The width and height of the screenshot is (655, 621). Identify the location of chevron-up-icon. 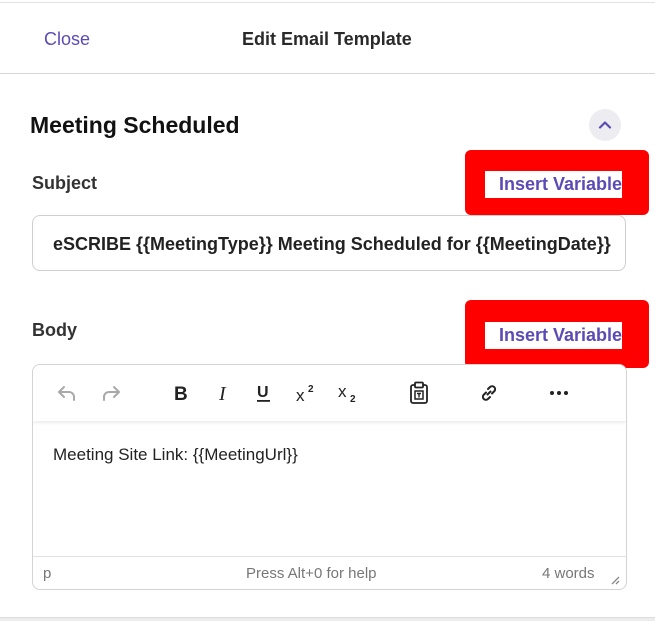
(605, 125).